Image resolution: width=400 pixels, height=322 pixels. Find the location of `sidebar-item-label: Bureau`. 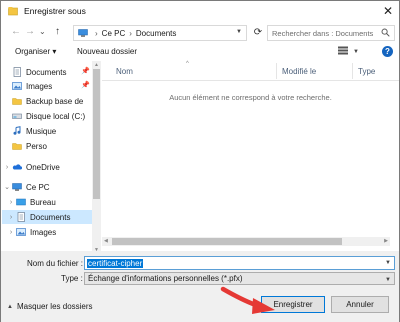

sidebar-item-label: Bureau is located at coordinates (43, 202).